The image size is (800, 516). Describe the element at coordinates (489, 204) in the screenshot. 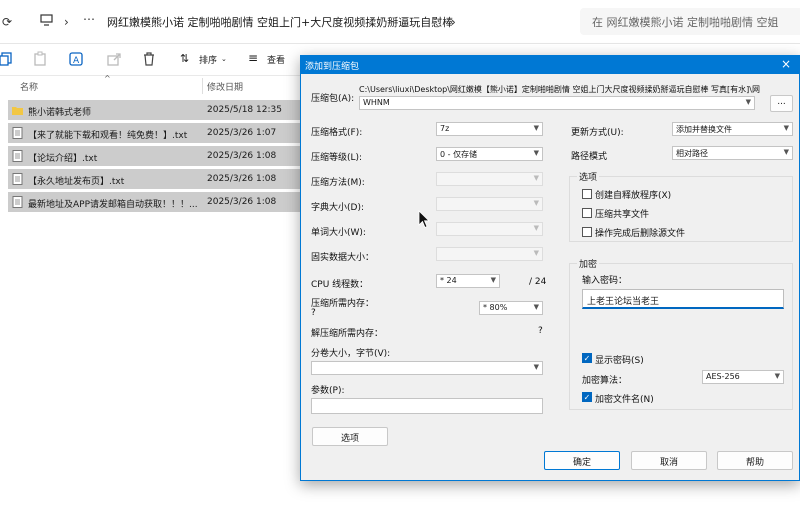

I see `dict-select: ▼` at that location.